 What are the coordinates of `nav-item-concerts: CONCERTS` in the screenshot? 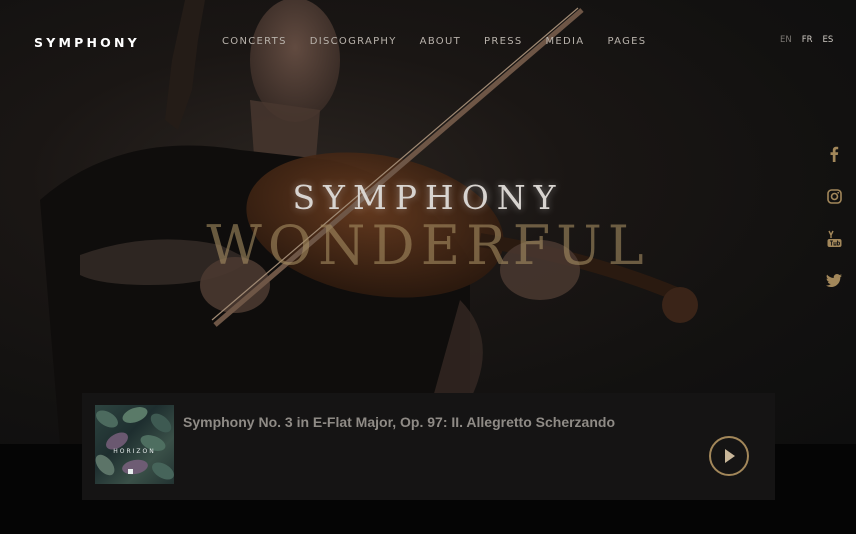 It's located at (254, 41).